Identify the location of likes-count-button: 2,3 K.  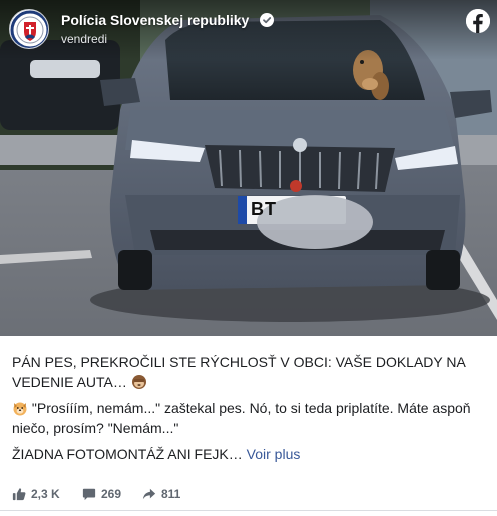
(36, 494).